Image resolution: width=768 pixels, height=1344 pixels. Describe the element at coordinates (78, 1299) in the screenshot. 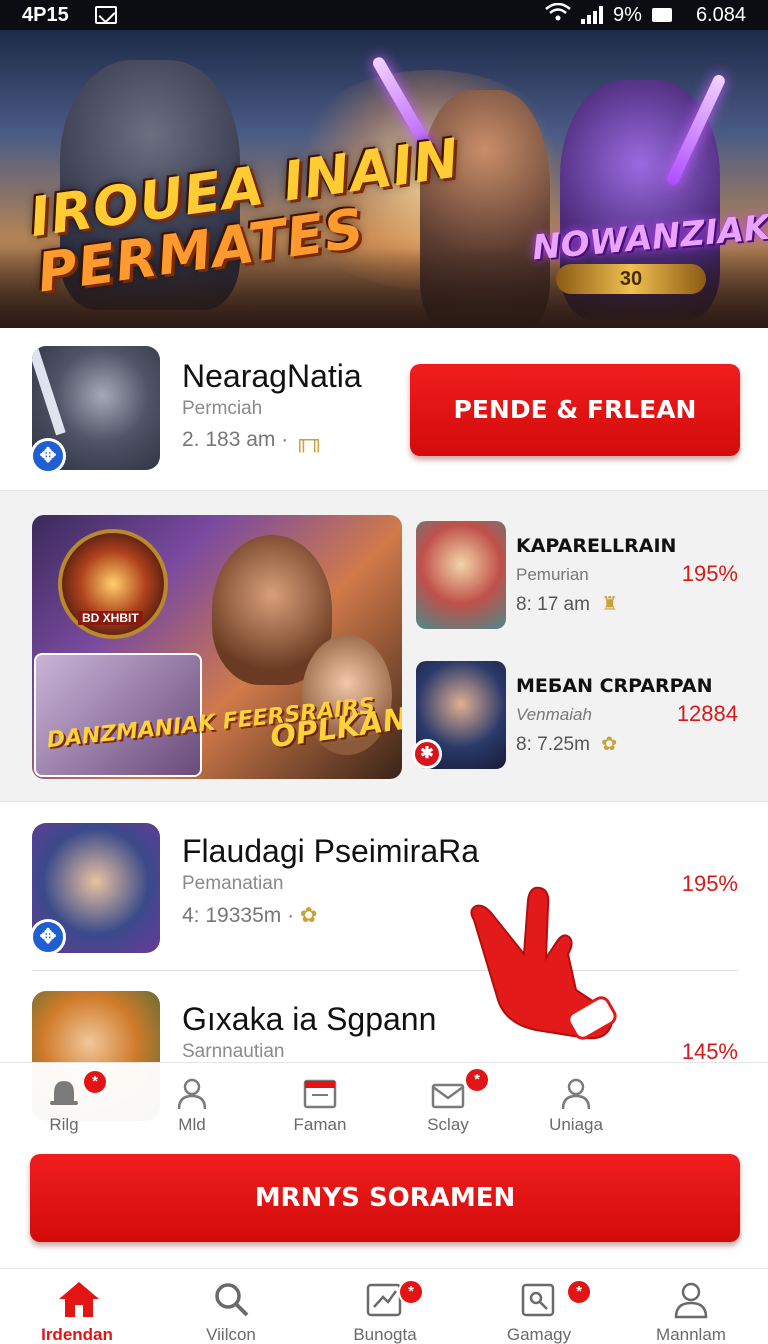

I see `home-icon` at that location.